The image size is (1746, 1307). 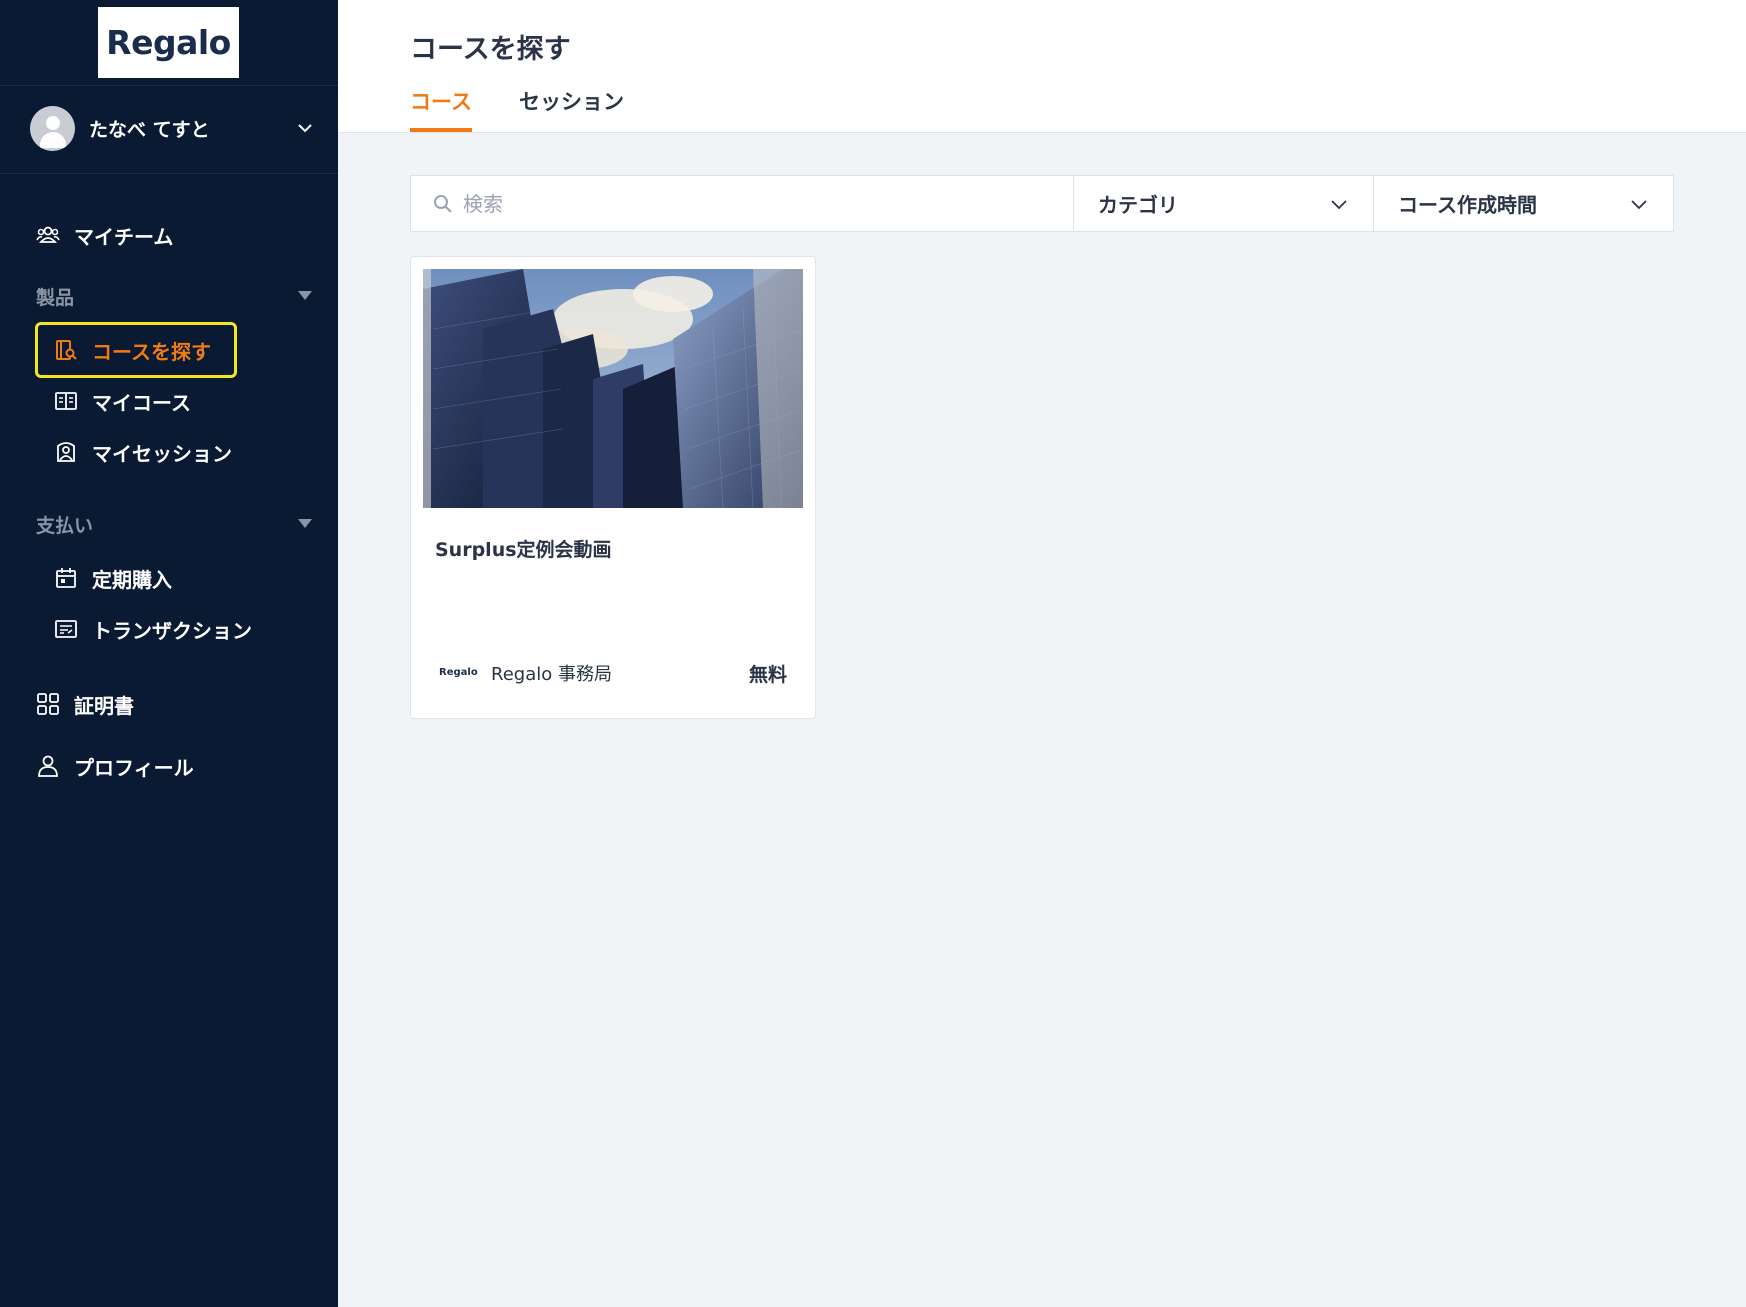 What do you see at coordinates (172, 630) in the screenshot?
I see `sidebar-item-label: トランザクション` at bounding box center [172, 630].